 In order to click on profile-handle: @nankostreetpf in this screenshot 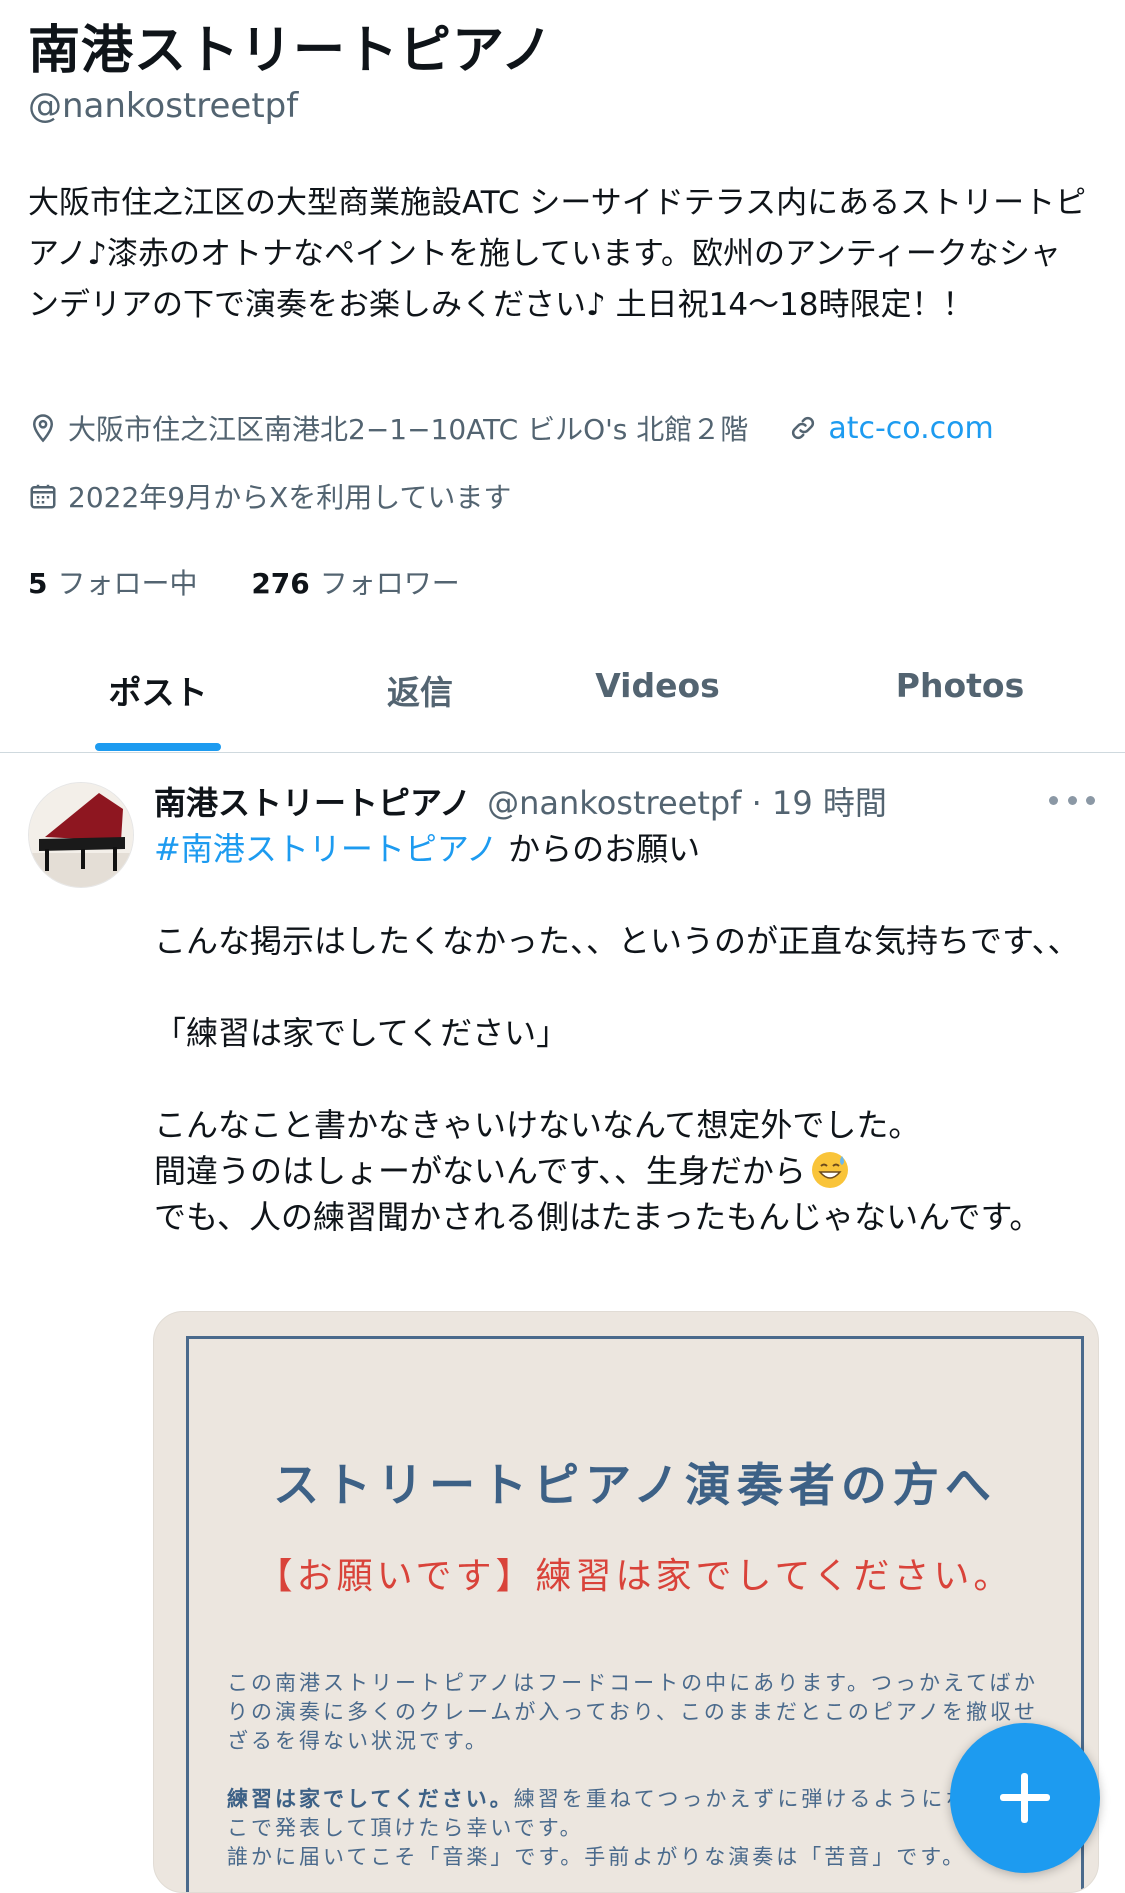, I will do `click(163, 106)`.